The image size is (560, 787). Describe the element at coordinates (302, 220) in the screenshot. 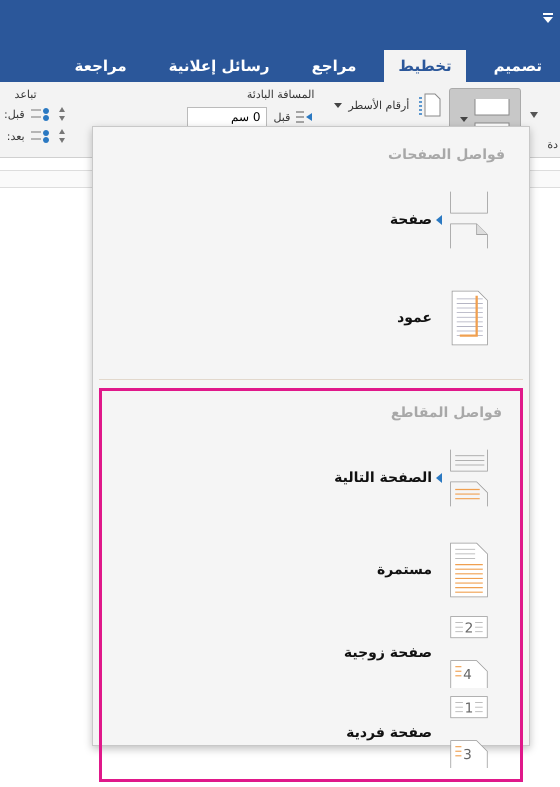

I see `menu-item: صفحة` at that location.